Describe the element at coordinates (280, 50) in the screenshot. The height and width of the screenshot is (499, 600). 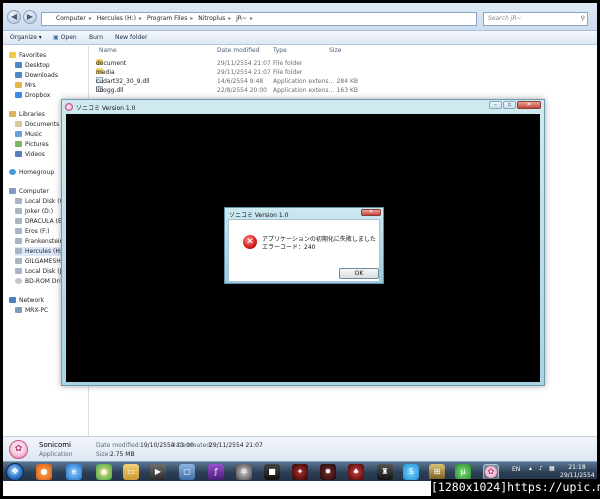
I see `column-type: Type` at that location.